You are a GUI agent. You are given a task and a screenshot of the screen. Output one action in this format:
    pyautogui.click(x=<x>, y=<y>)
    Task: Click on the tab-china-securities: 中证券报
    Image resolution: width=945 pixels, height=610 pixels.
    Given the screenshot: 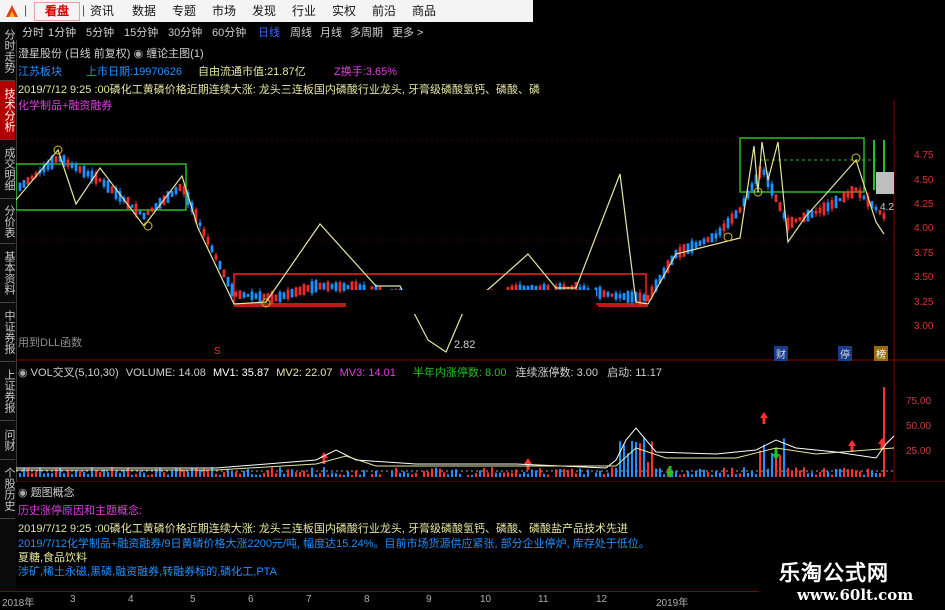 What is the action you would take?
    pyautogui.click(x=7, y=332)
    